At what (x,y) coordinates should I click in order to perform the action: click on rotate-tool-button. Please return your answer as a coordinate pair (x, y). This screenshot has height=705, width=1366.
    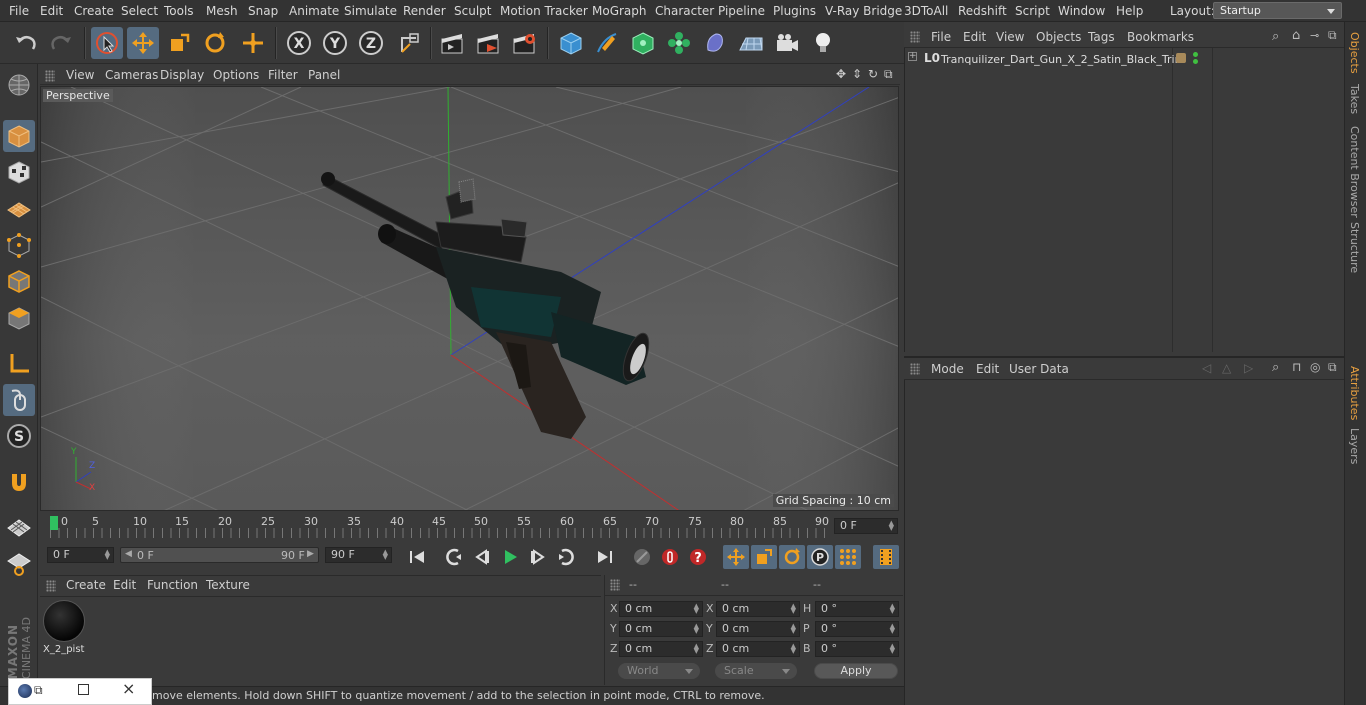
    Looking at the image, I should click on (215, 43).